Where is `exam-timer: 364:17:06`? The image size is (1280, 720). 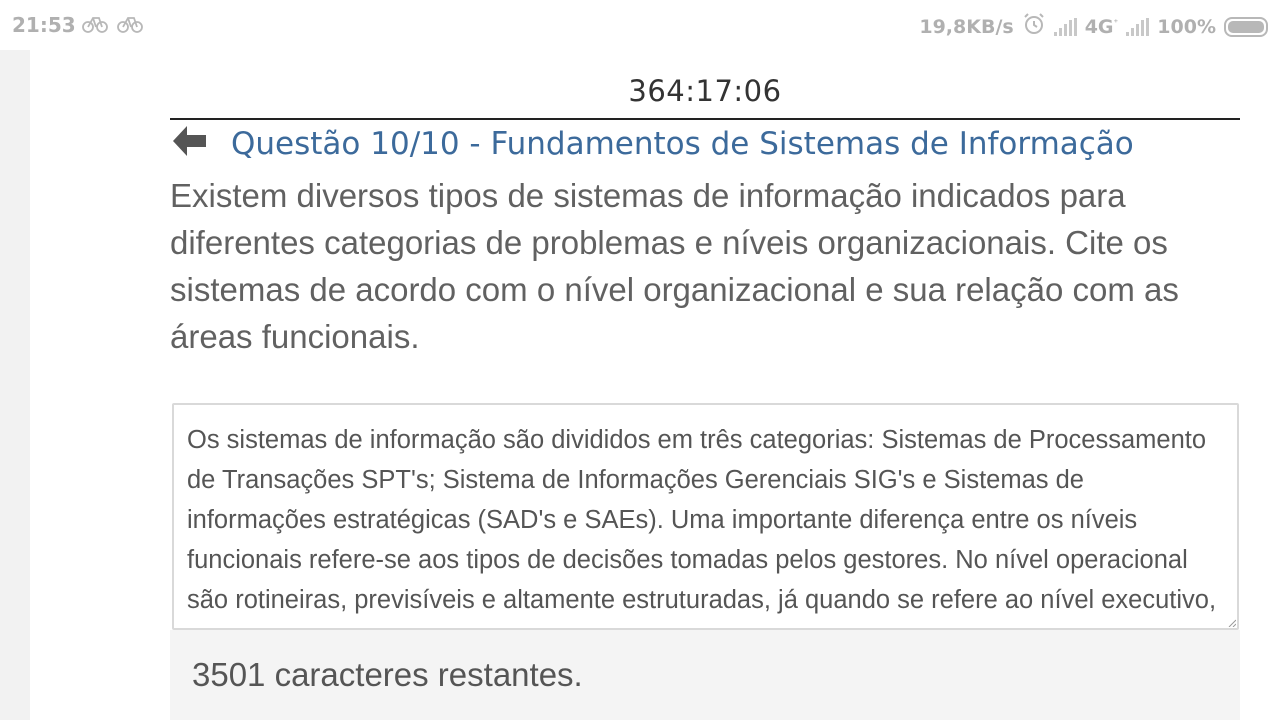
exam-timer: 364:17:06 is located at coordinates (705, 91).